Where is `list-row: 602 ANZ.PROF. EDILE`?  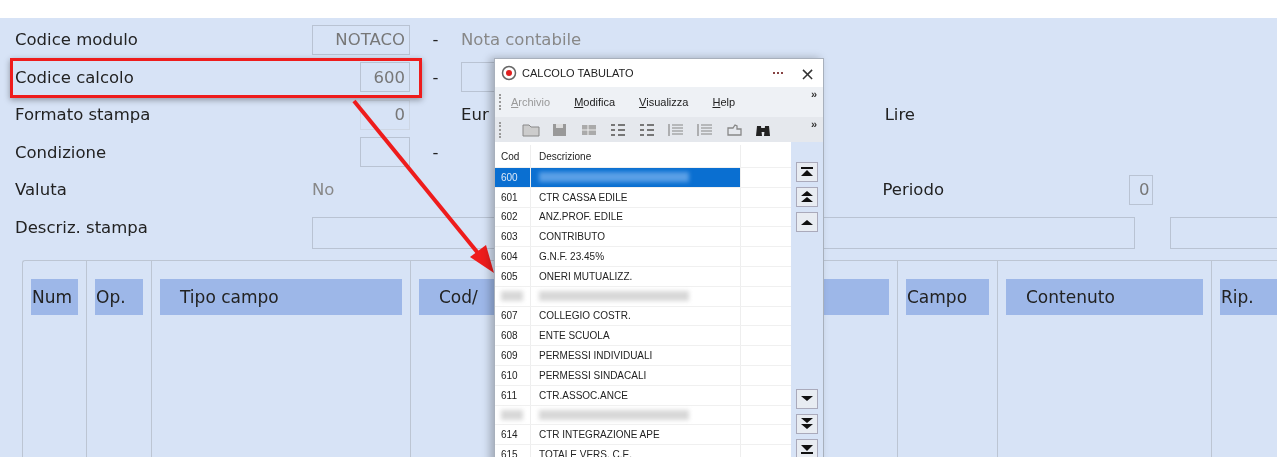
list-row: 602 ANZ.PROF. EDILE is located at coordinates (643, 217).